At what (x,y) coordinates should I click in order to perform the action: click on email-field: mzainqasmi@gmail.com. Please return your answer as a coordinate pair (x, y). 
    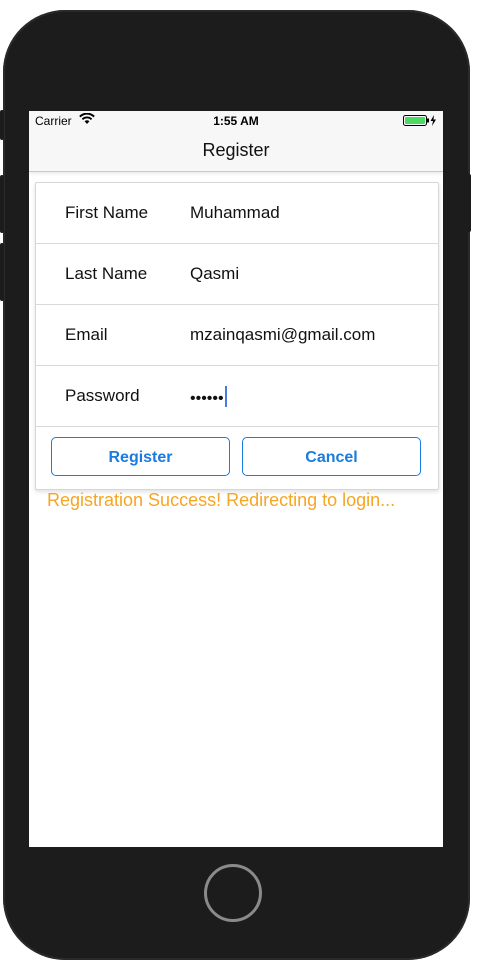
    Looking at the image, I should click on (282, 335).